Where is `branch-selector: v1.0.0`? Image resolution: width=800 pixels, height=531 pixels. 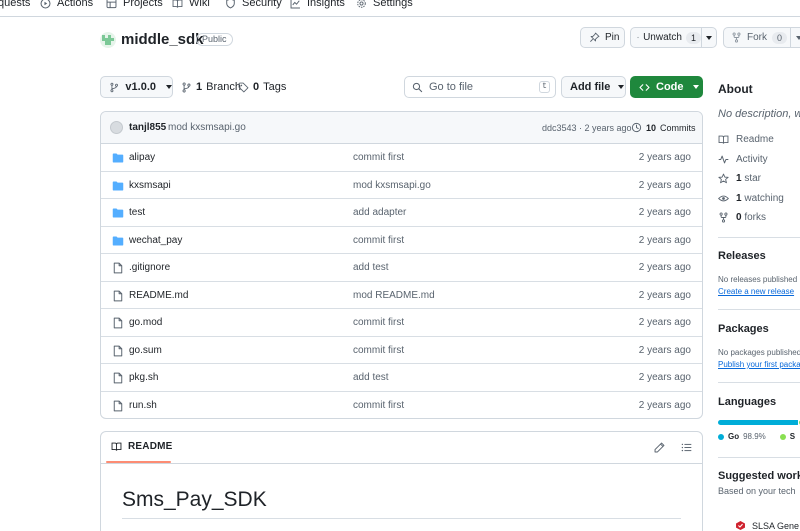
branch-selector: v1.0.0 is located at coordinates (136, 87).